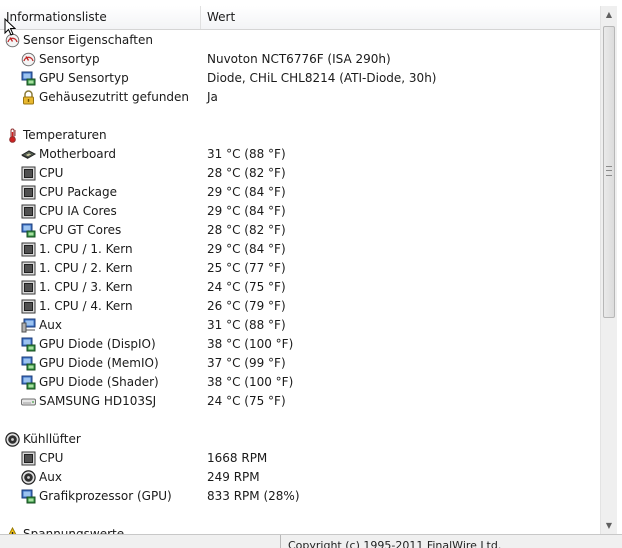 The width and height of the screenshot is (622, 548). Describe the element at coordinates (28, 59) in the screenshot. I see `sensor-gauge-icon` at that location.